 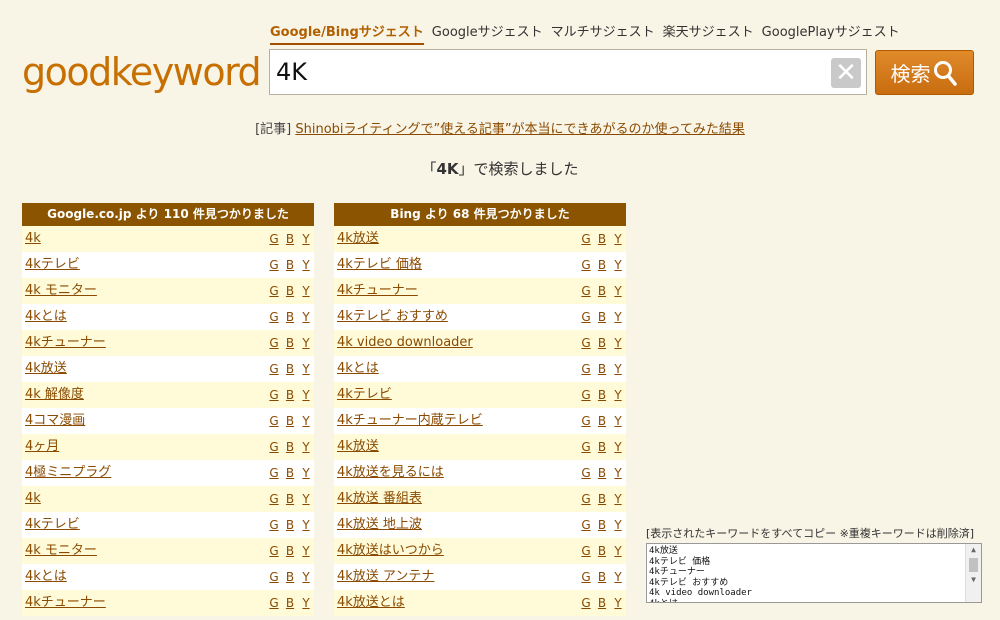 I want to click on search-button: 検索, so click(x=924, y=72).